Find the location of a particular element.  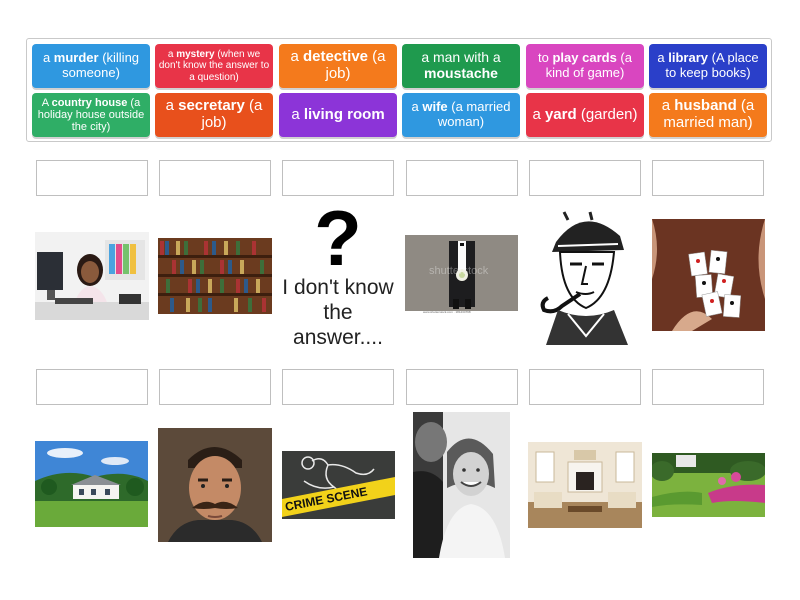

tile-keyword: murder is located at coordinates (76, 58).